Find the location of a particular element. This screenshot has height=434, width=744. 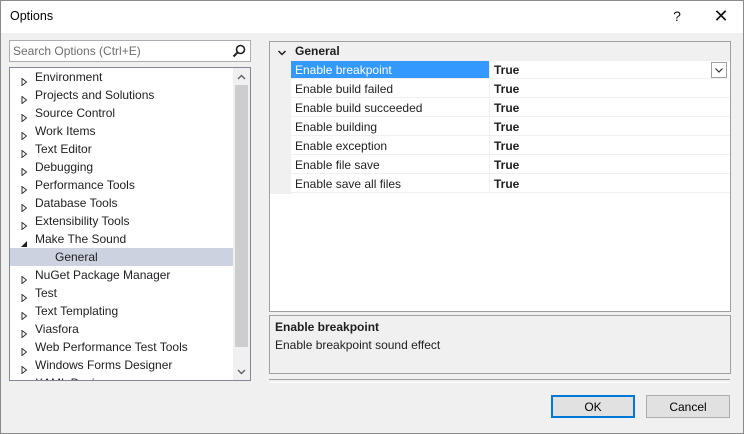

tree-item: Viasfora is located at coordinates (121, 329).